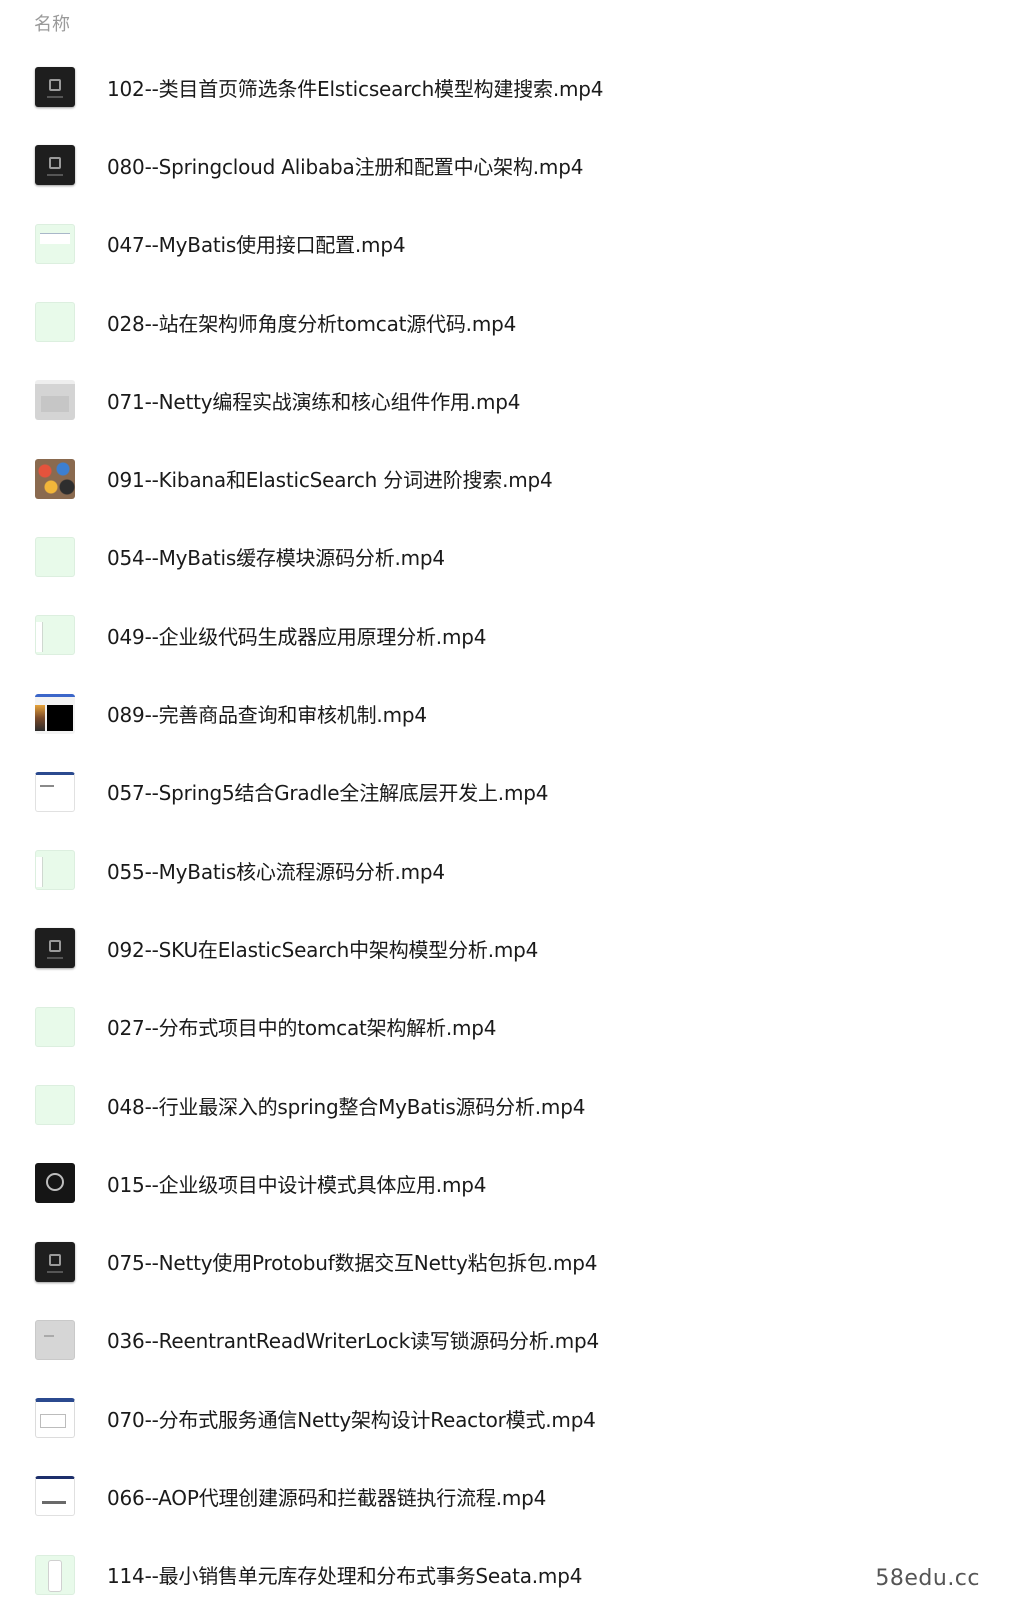 The height and width of the screenshot is (1614, 1030). Describe the element at coordinates (515, 244) in the screenshot. I see `file-row: 047--MyBatis使用接口配置.mp4` at that location.